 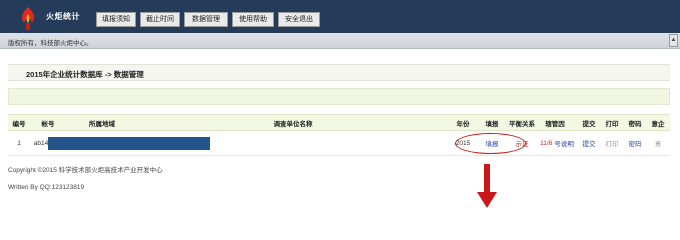 I want to click on highlight-annotation, so click(x=490, y=143).